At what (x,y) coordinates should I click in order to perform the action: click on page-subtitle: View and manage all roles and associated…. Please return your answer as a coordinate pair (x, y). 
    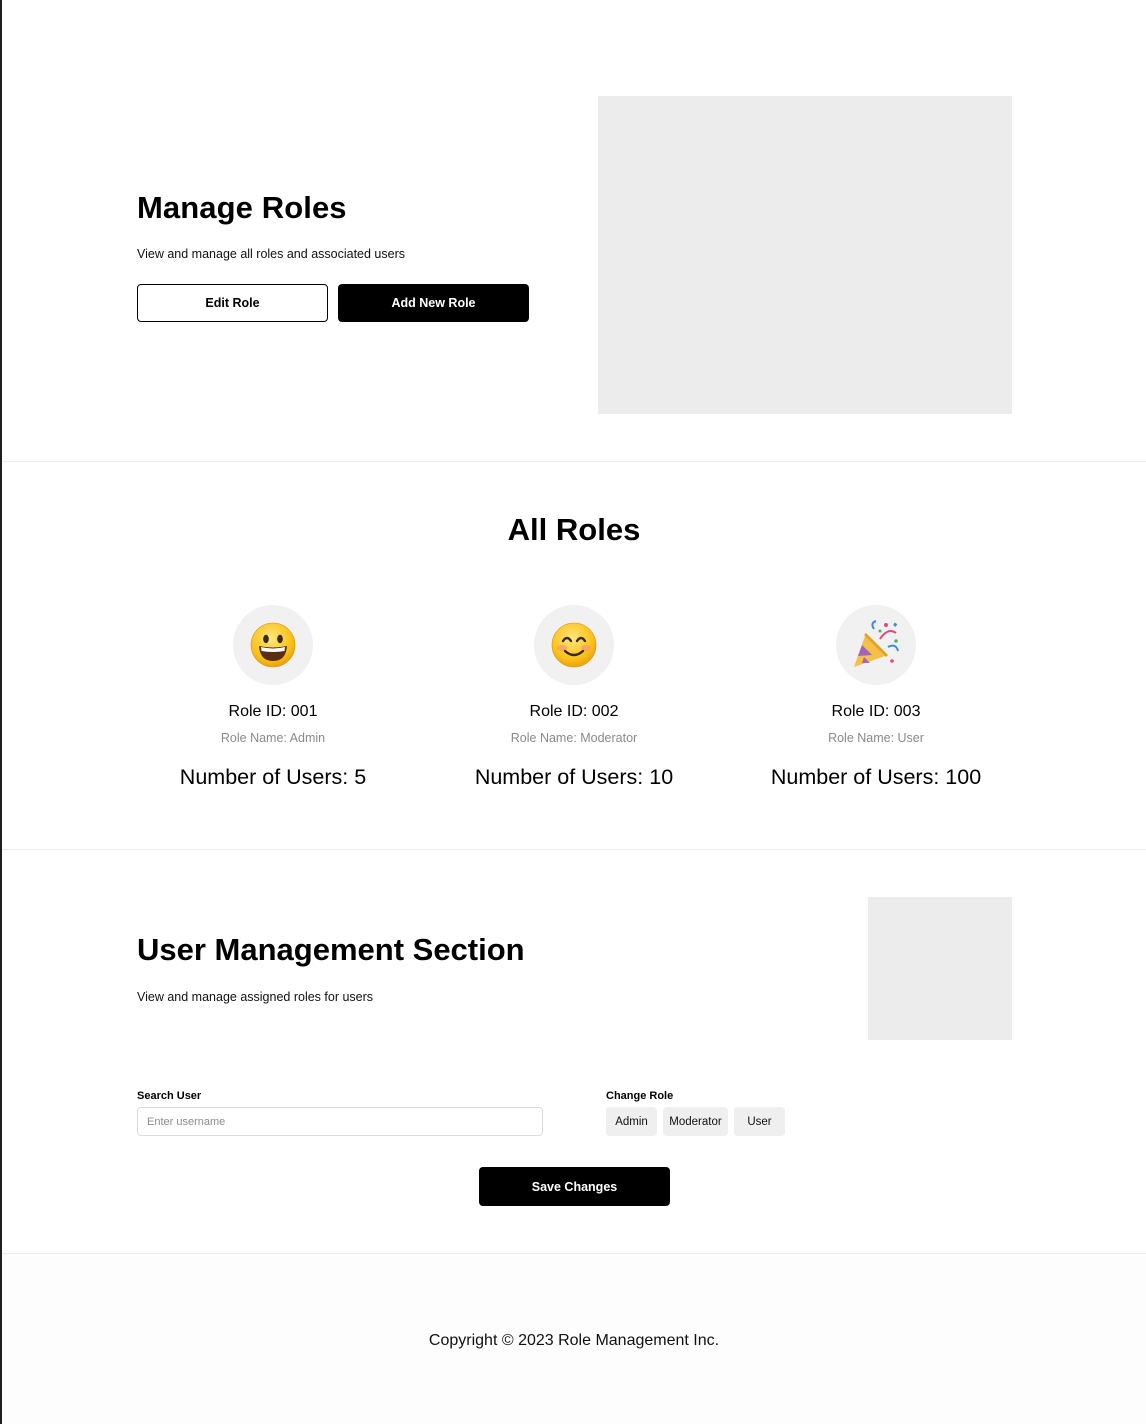
    Looking at the image, I should click on (271, 254).